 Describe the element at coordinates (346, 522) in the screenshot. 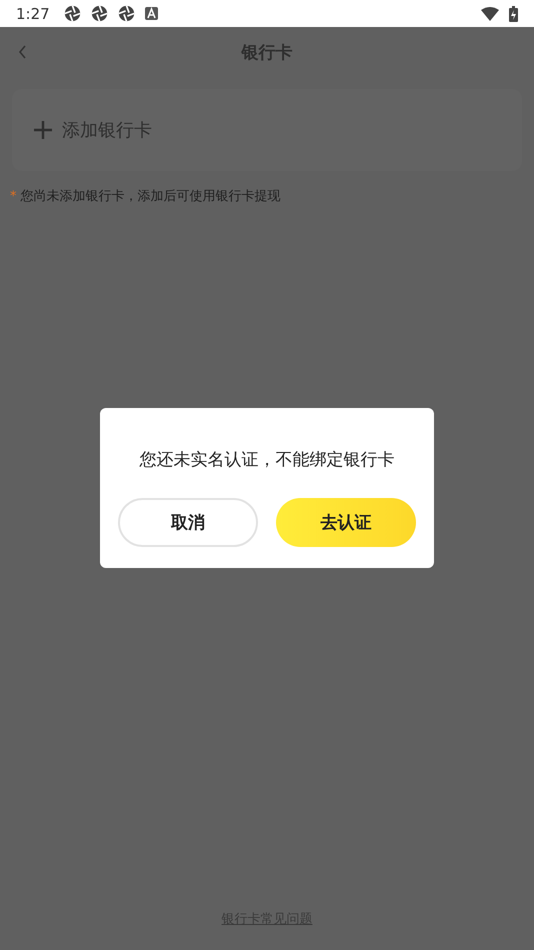

I see `verify-button: 去认证` at that location.